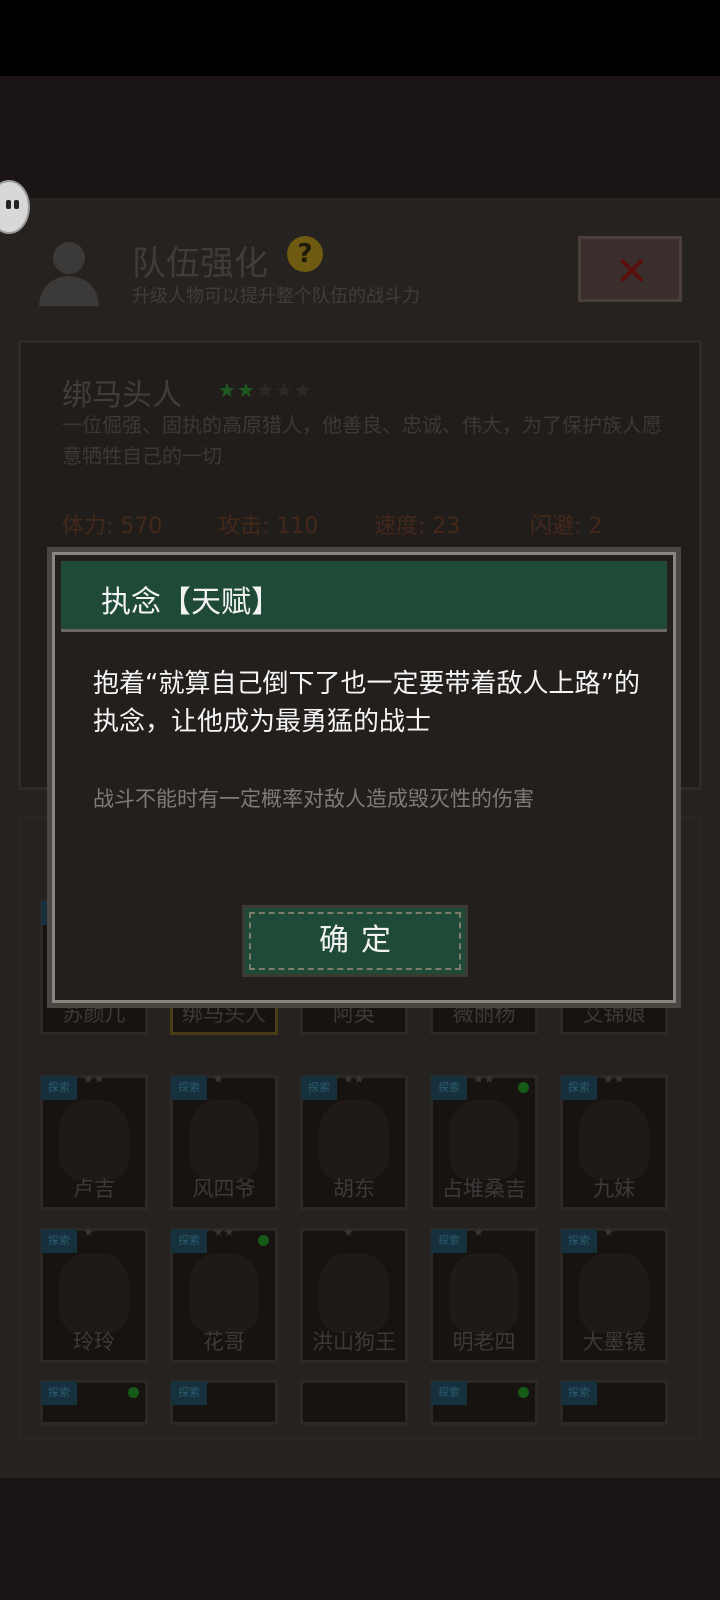 This screenshot has height=1600, width=720. What do you see at coordinates (566, 526) in the screenshot?
I see `stat-dodge: 闪避: 2` at bounding box center [566, 526].